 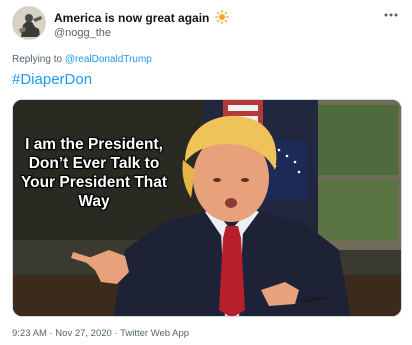 I want to click on author-names: America is now great again @nogg_the, so click(x=141, y=25).